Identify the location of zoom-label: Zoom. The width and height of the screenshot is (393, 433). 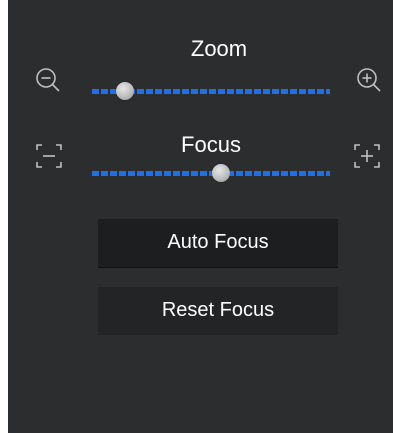
(219, 48).